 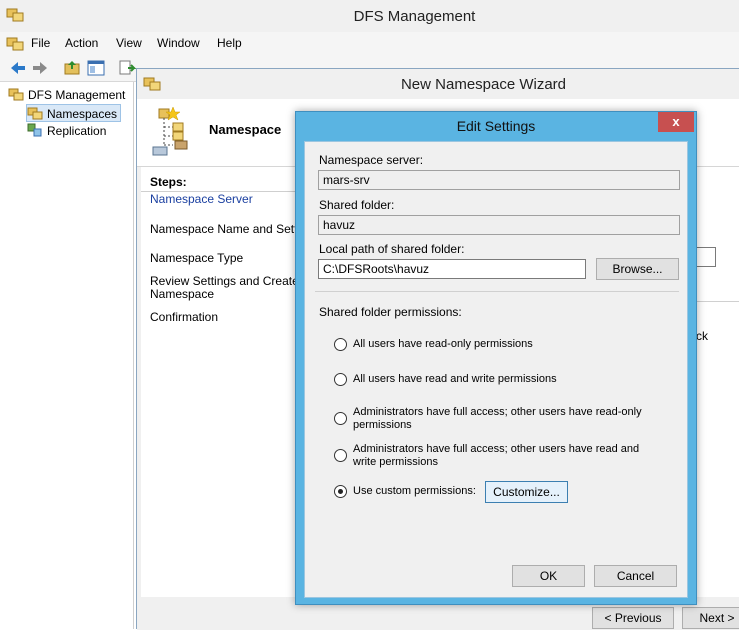 I want to click on namespace-server-label: Namespace server:, so click(x=371, y=160).